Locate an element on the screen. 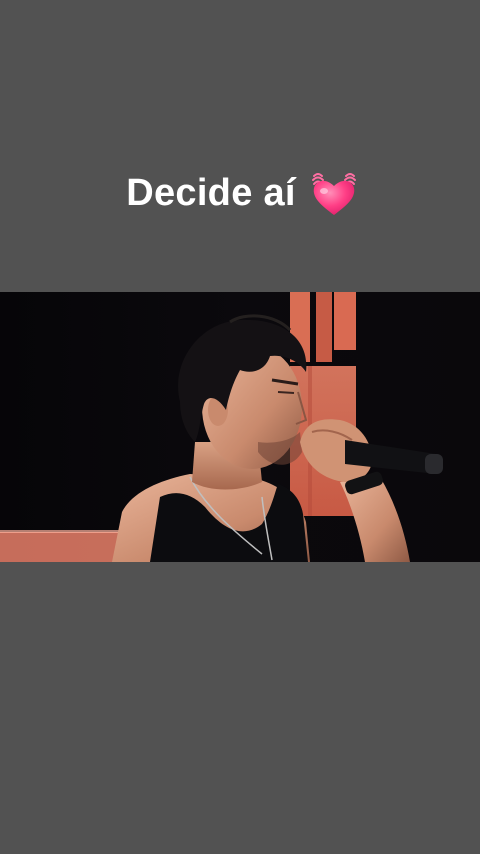  caption-text: Decide aí is located at coordinates (211, 193).